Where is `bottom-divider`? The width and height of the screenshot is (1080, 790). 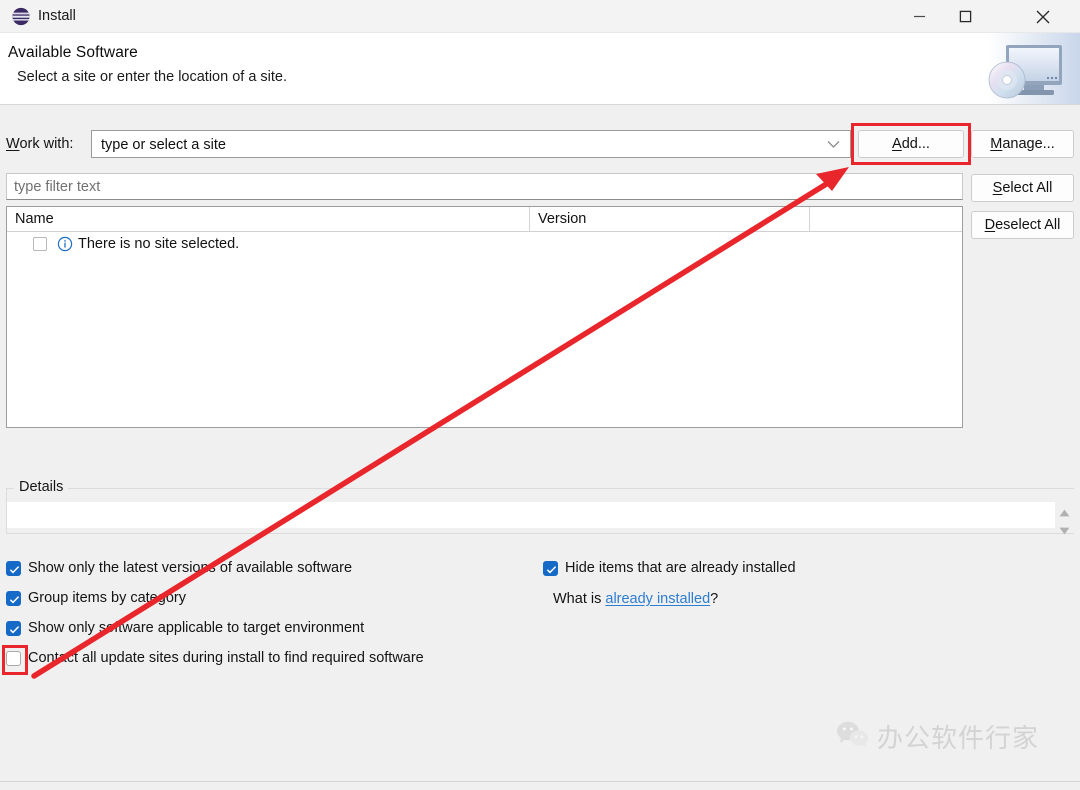 bottom-divider is located at coordinates (540, 781).